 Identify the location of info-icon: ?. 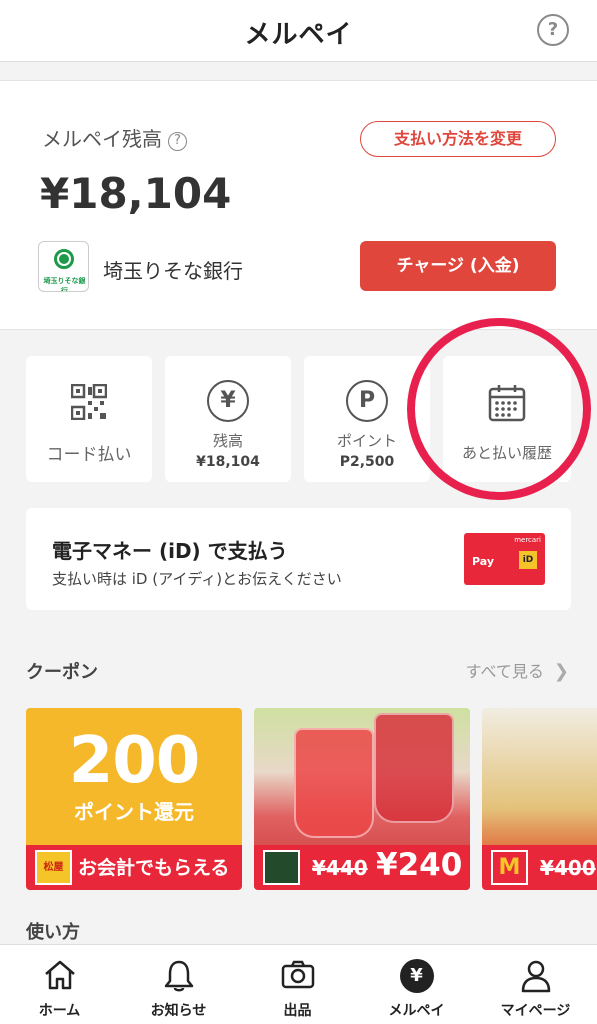
(177, 141).